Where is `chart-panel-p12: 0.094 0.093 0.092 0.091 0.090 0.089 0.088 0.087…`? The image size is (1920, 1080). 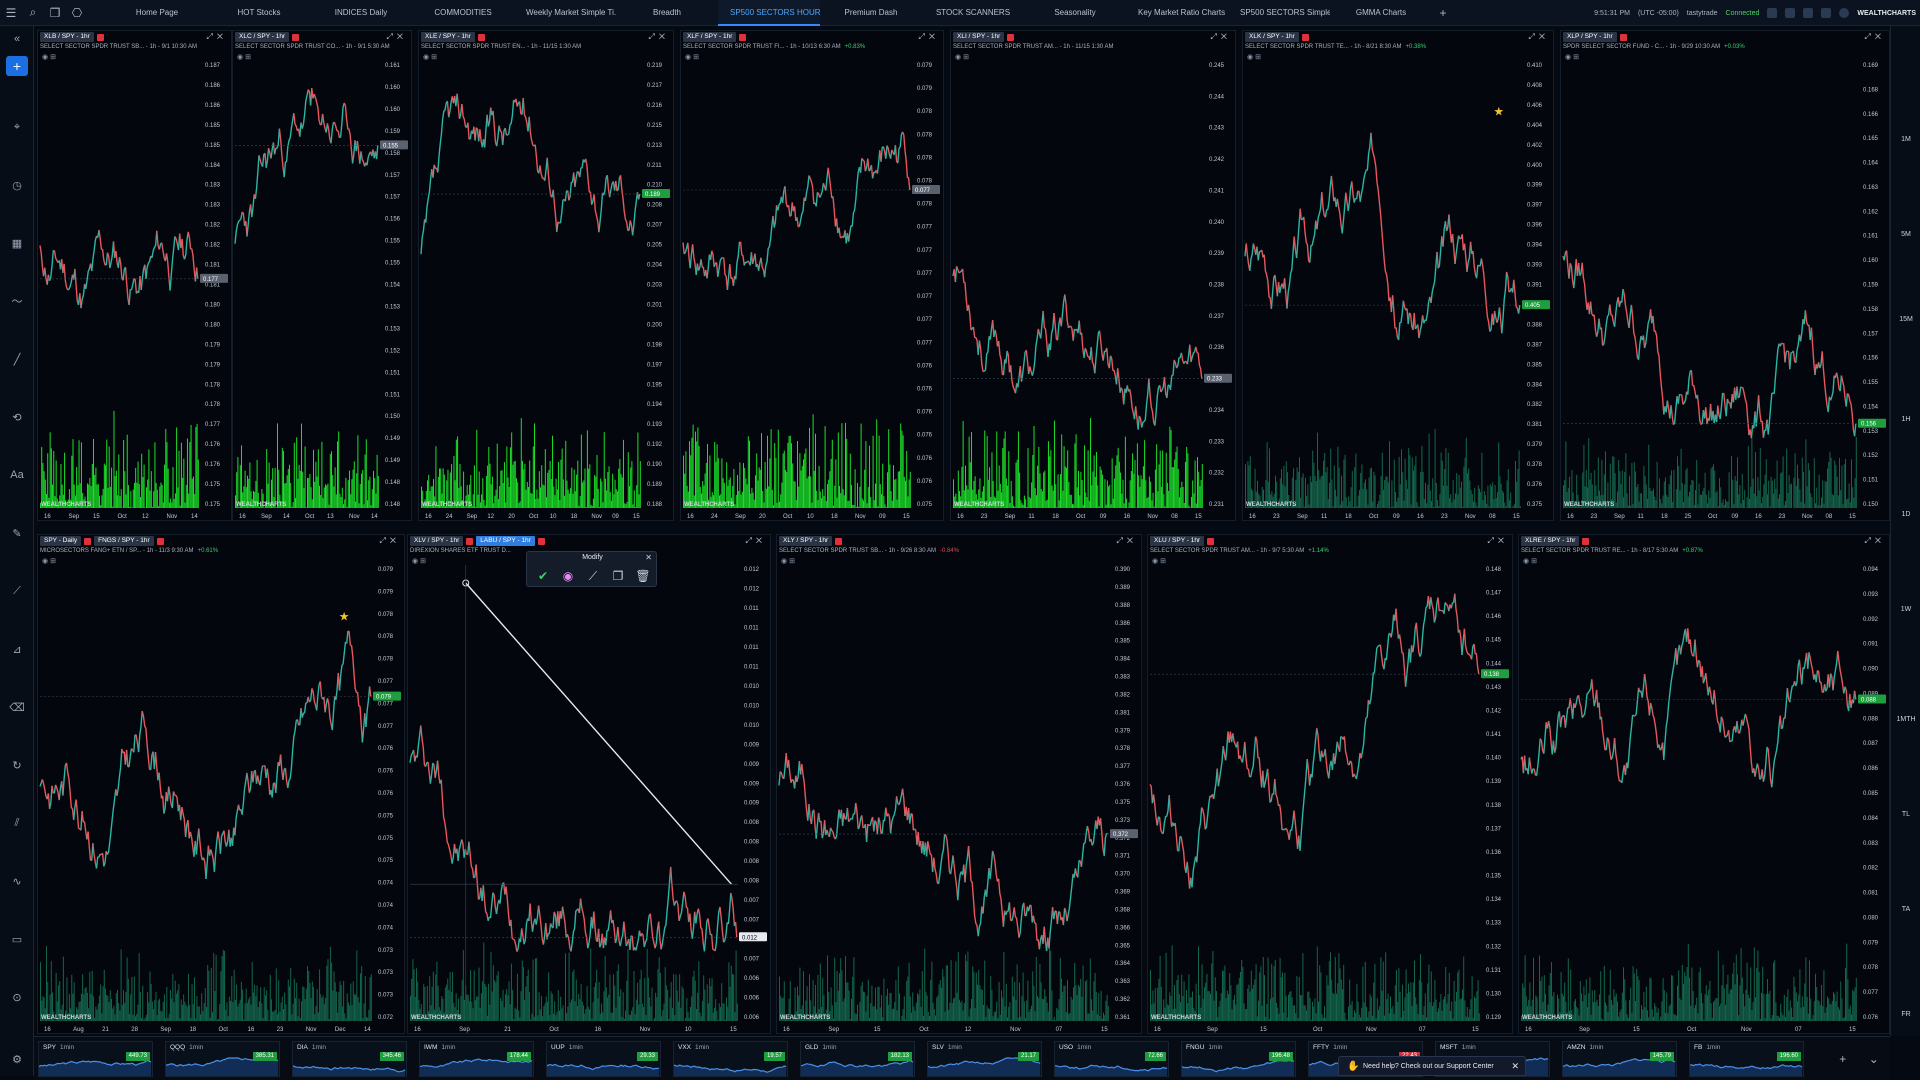
chart-panel-p12: 0.094 0.093 0.092 0.091 0.090 0.089 0.088 0.087… is located at coordinates (1704, 784).